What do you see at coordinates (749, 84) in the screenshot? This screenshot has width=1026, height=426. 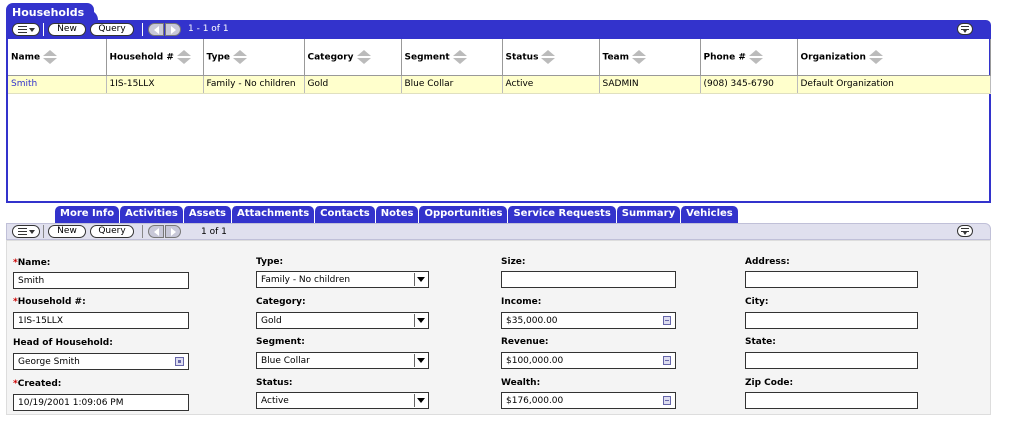 I see `cell-phone: (908) 345-6790` at bounding box center [749, 84].